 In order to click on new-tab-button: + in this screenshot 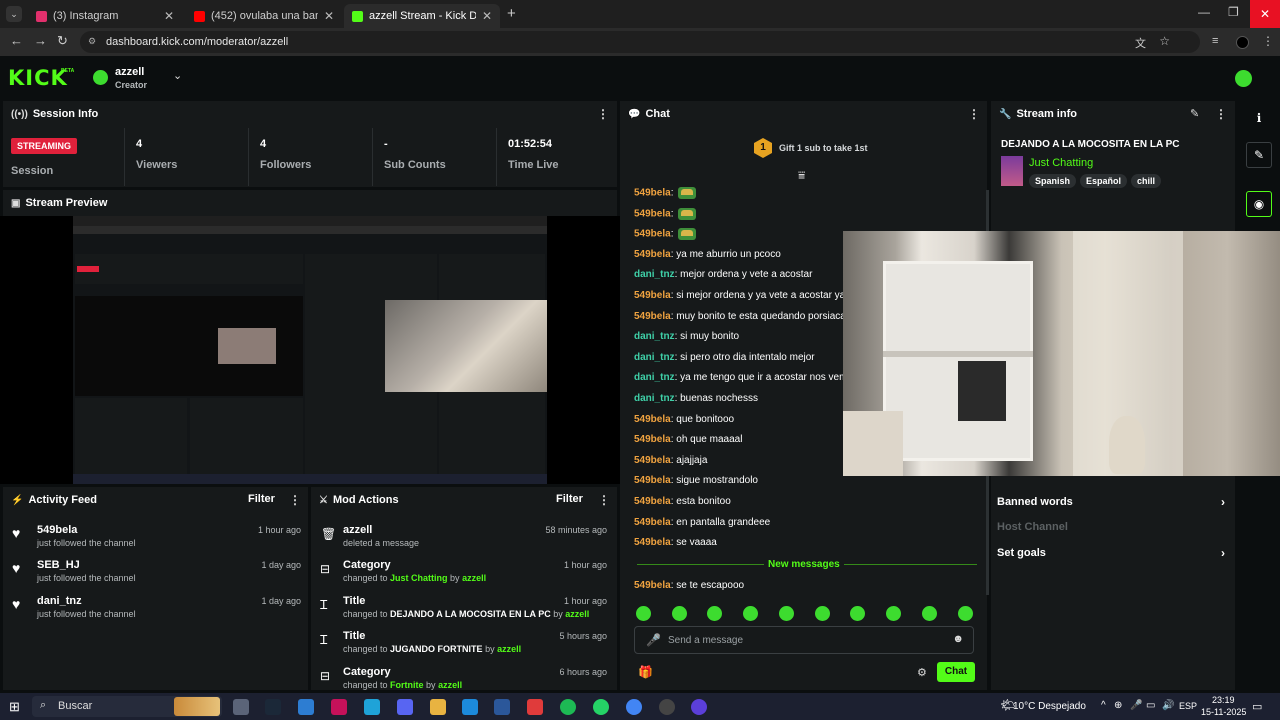, I will do `click(511, 13)`.